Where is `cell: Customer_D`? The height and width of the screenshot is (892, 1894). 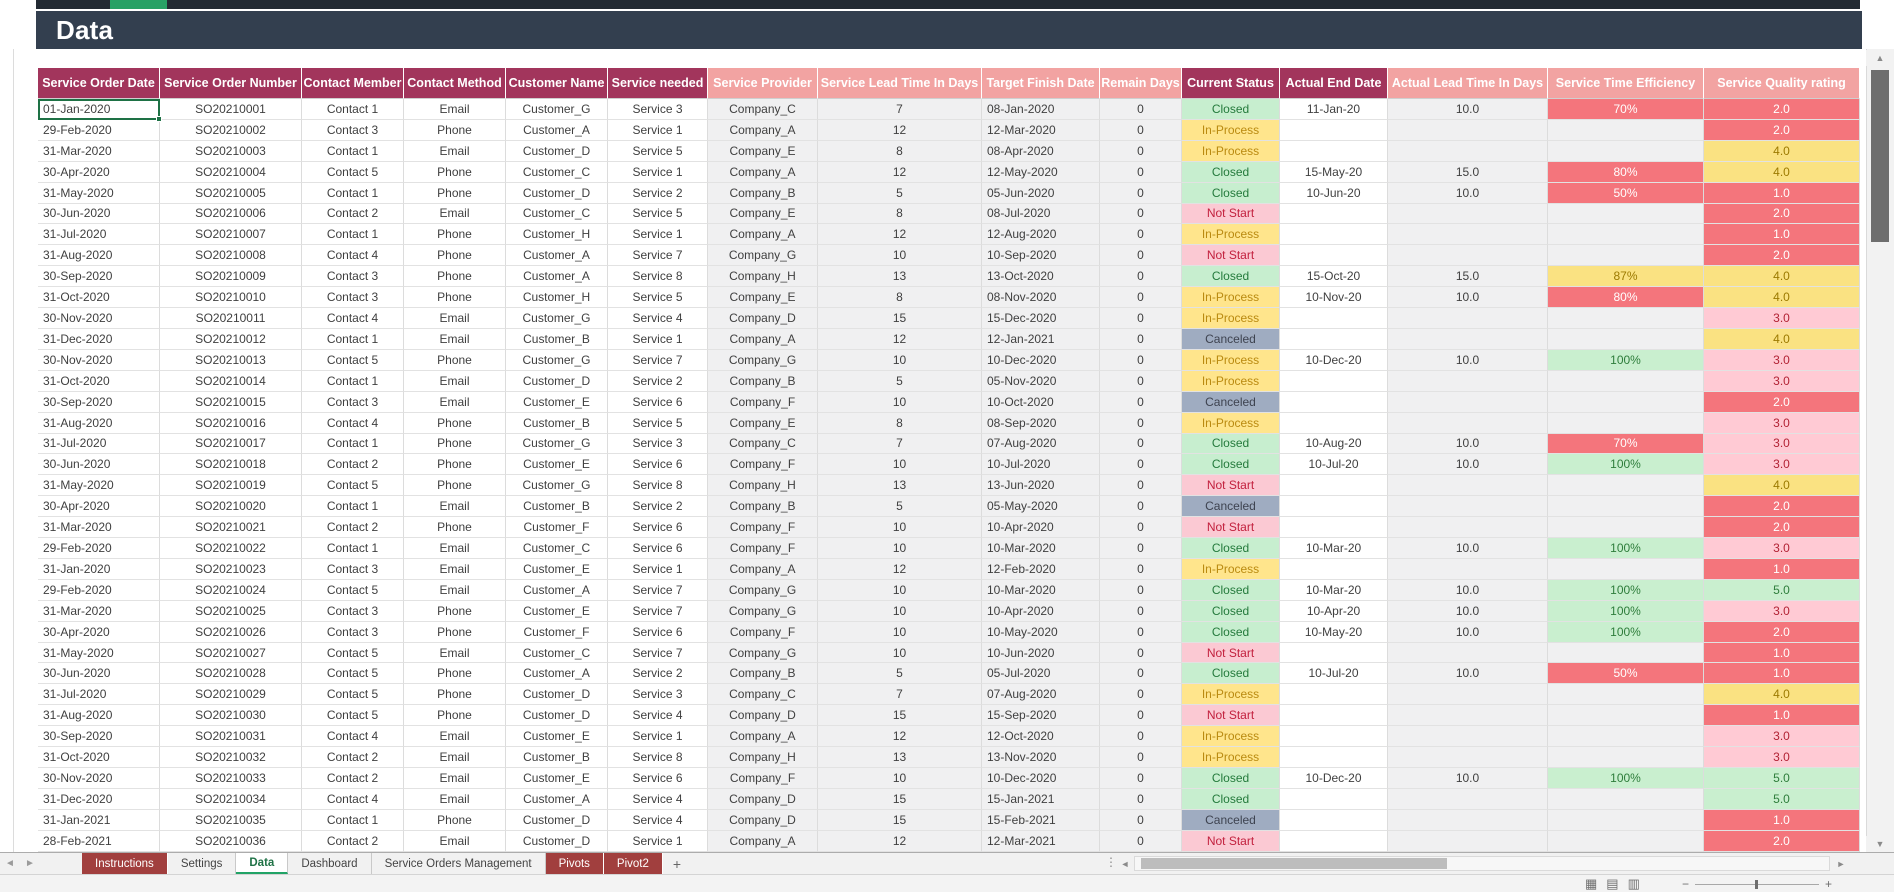 cell: Customer_D is located at coordinates (557, 695).